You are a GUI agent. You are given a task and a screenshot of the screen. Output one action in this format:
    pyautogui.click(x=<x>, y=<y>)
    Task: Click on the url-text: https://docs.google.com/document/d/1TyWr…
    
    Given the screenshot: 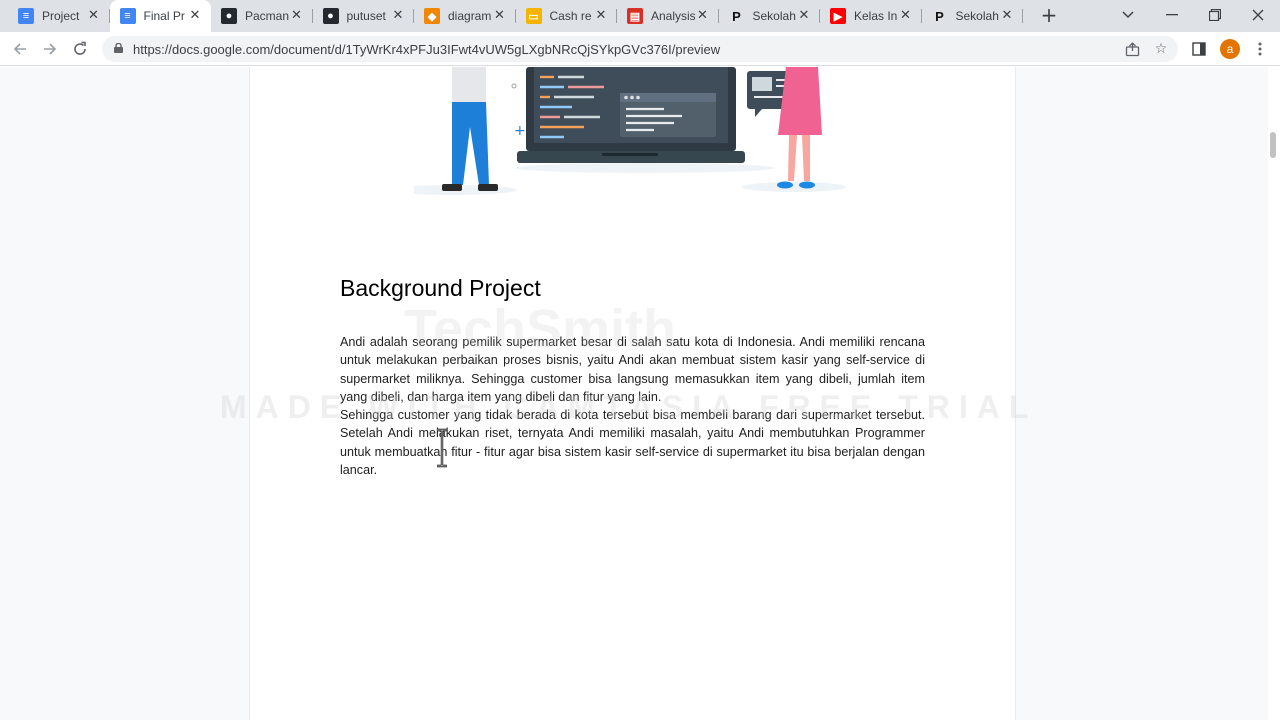 What is the action you would take?
    pyautogui.click(x=427, y=49)
    